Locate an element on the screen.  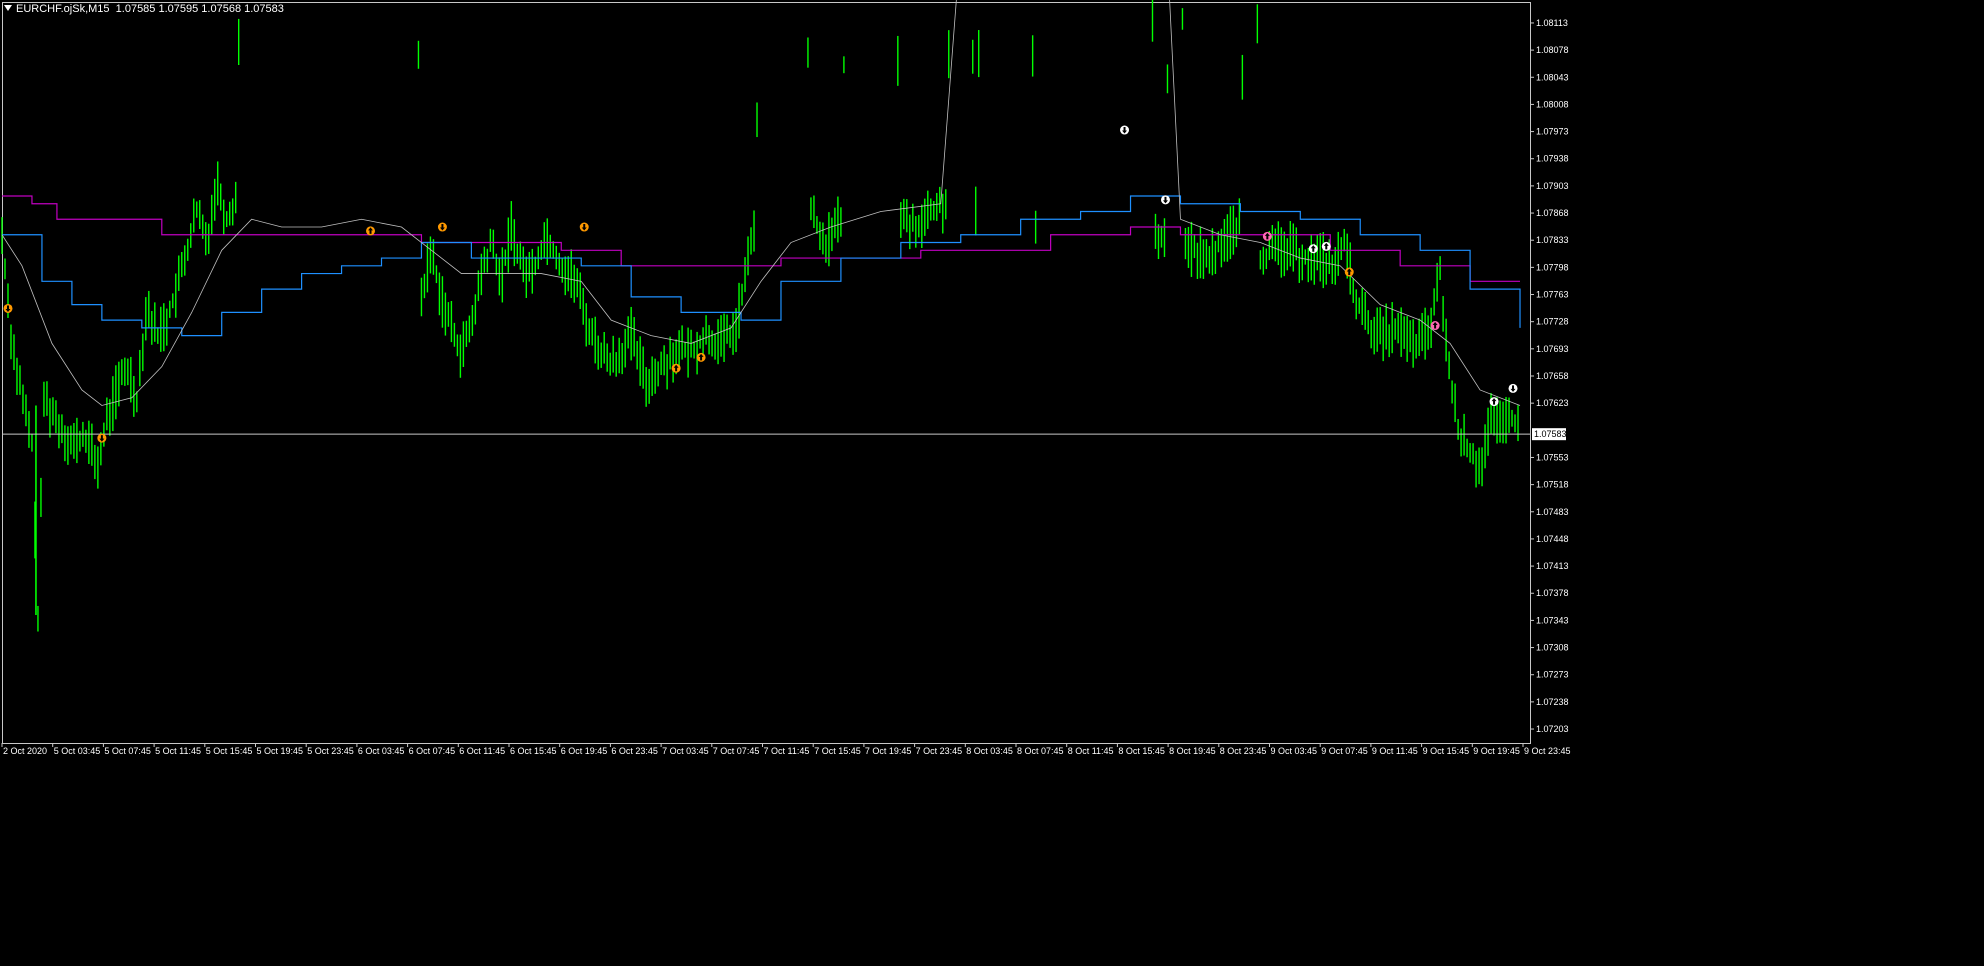
y-tick-label: 1.07273 is located at coordinates (1552, 675).